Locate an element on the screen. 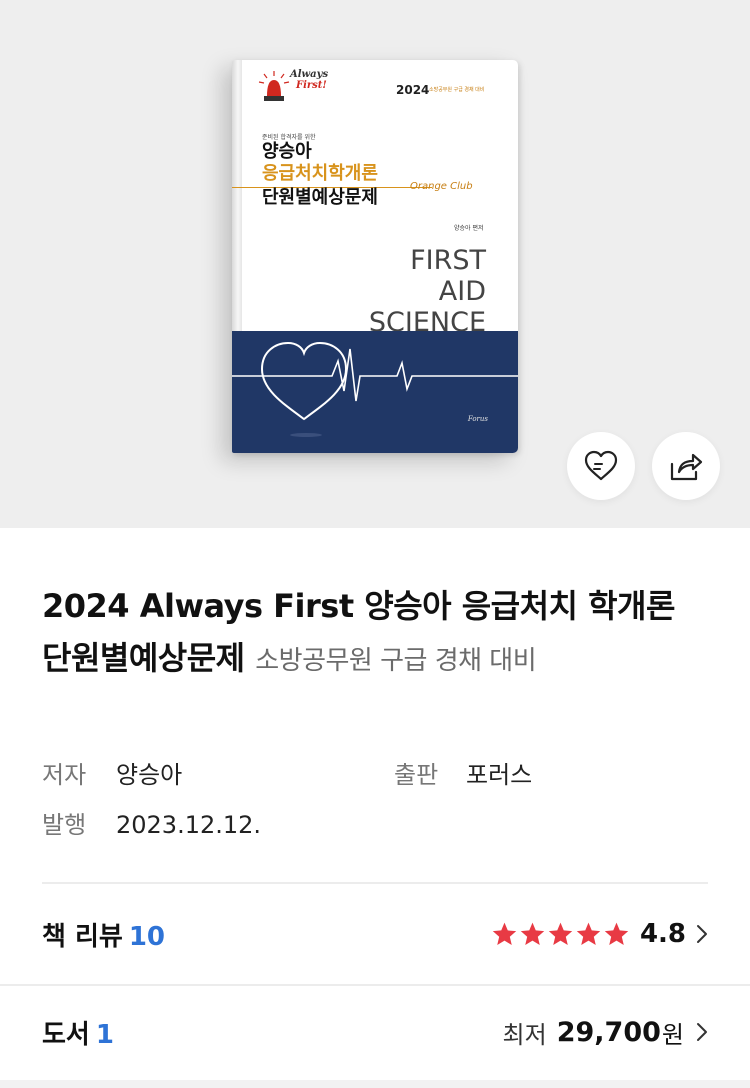  logo-text: Always First! is located at coordinates (310, 80).